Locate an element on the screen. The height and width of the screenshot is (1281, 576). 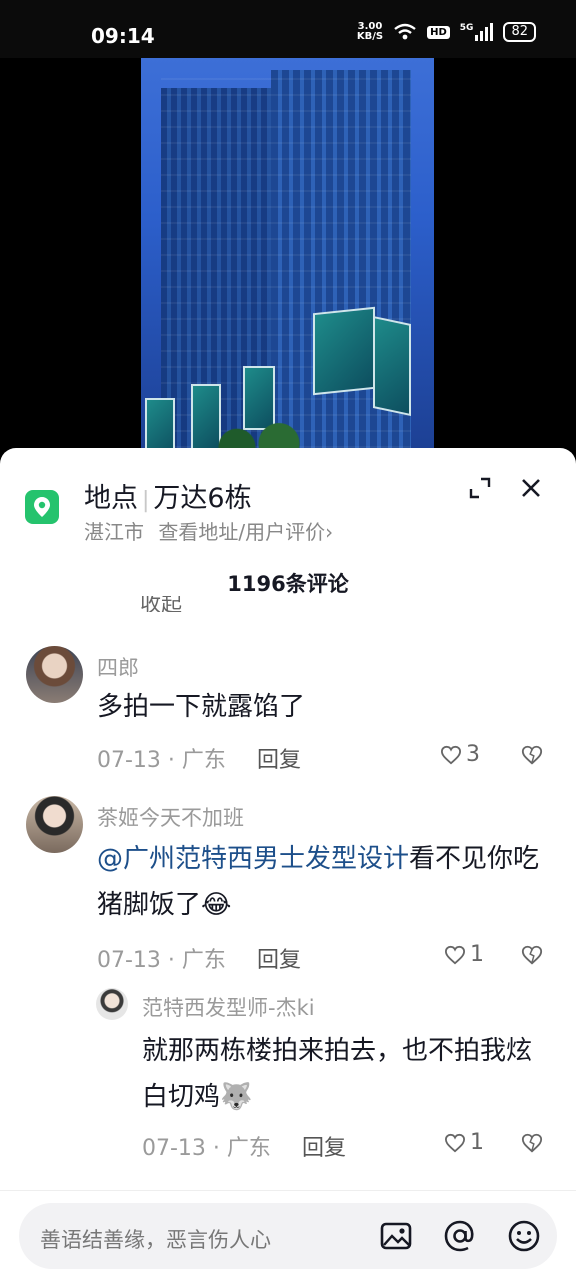
like-button: 3 is located at coordinates (460, 754).